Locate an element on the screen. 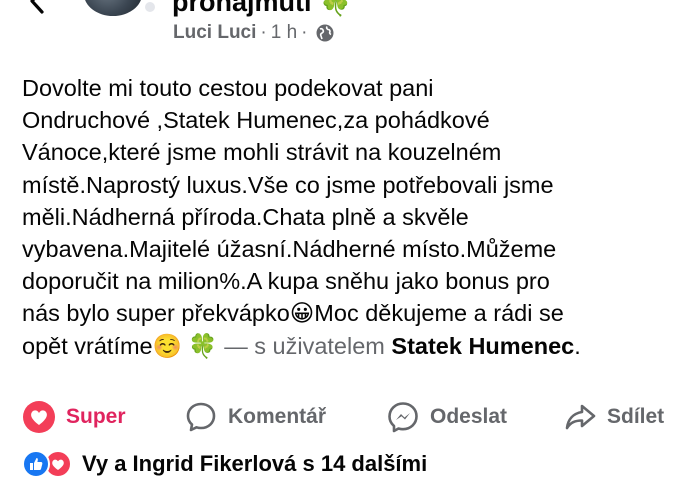  share-label: Sdílet is located at coordinates (636, 416).